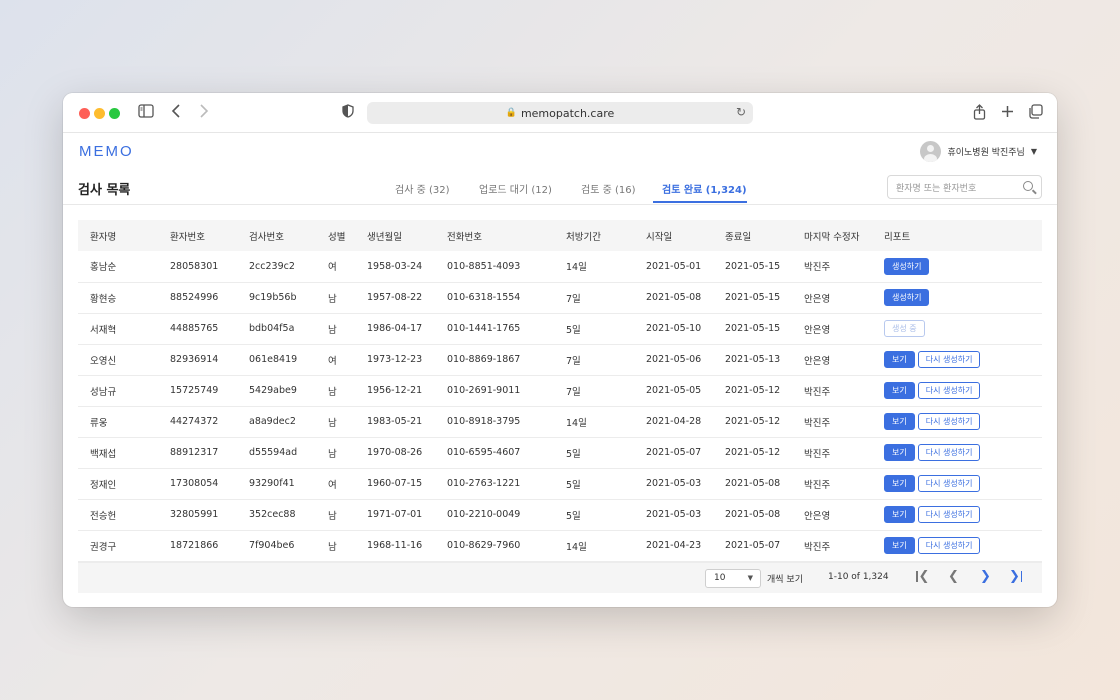  What do you see at coordinates (187, 237) in the screenshot?
I see `column-header: 환자번호` at bounding box center [187, 237].